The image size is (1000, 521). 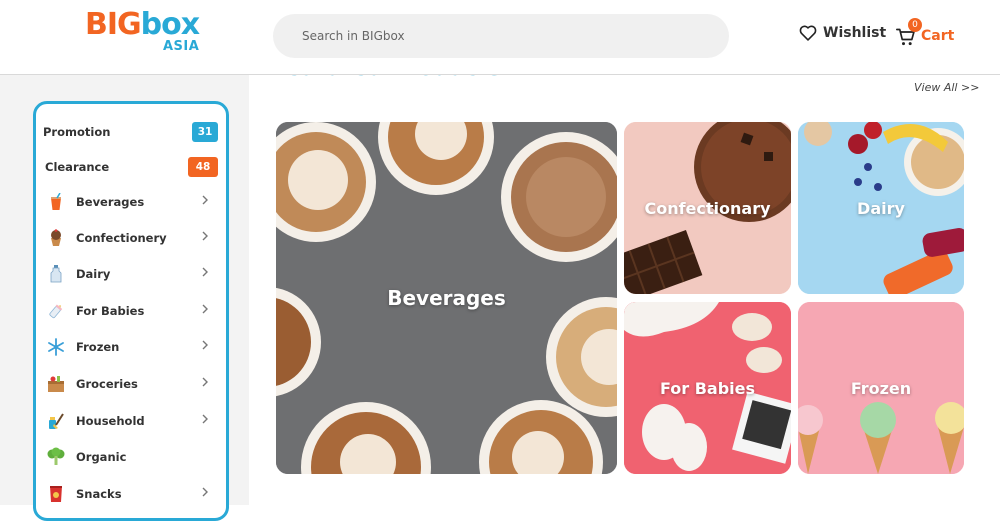 I want to click on tile-label: Frozen, so click(x=881, y=388).